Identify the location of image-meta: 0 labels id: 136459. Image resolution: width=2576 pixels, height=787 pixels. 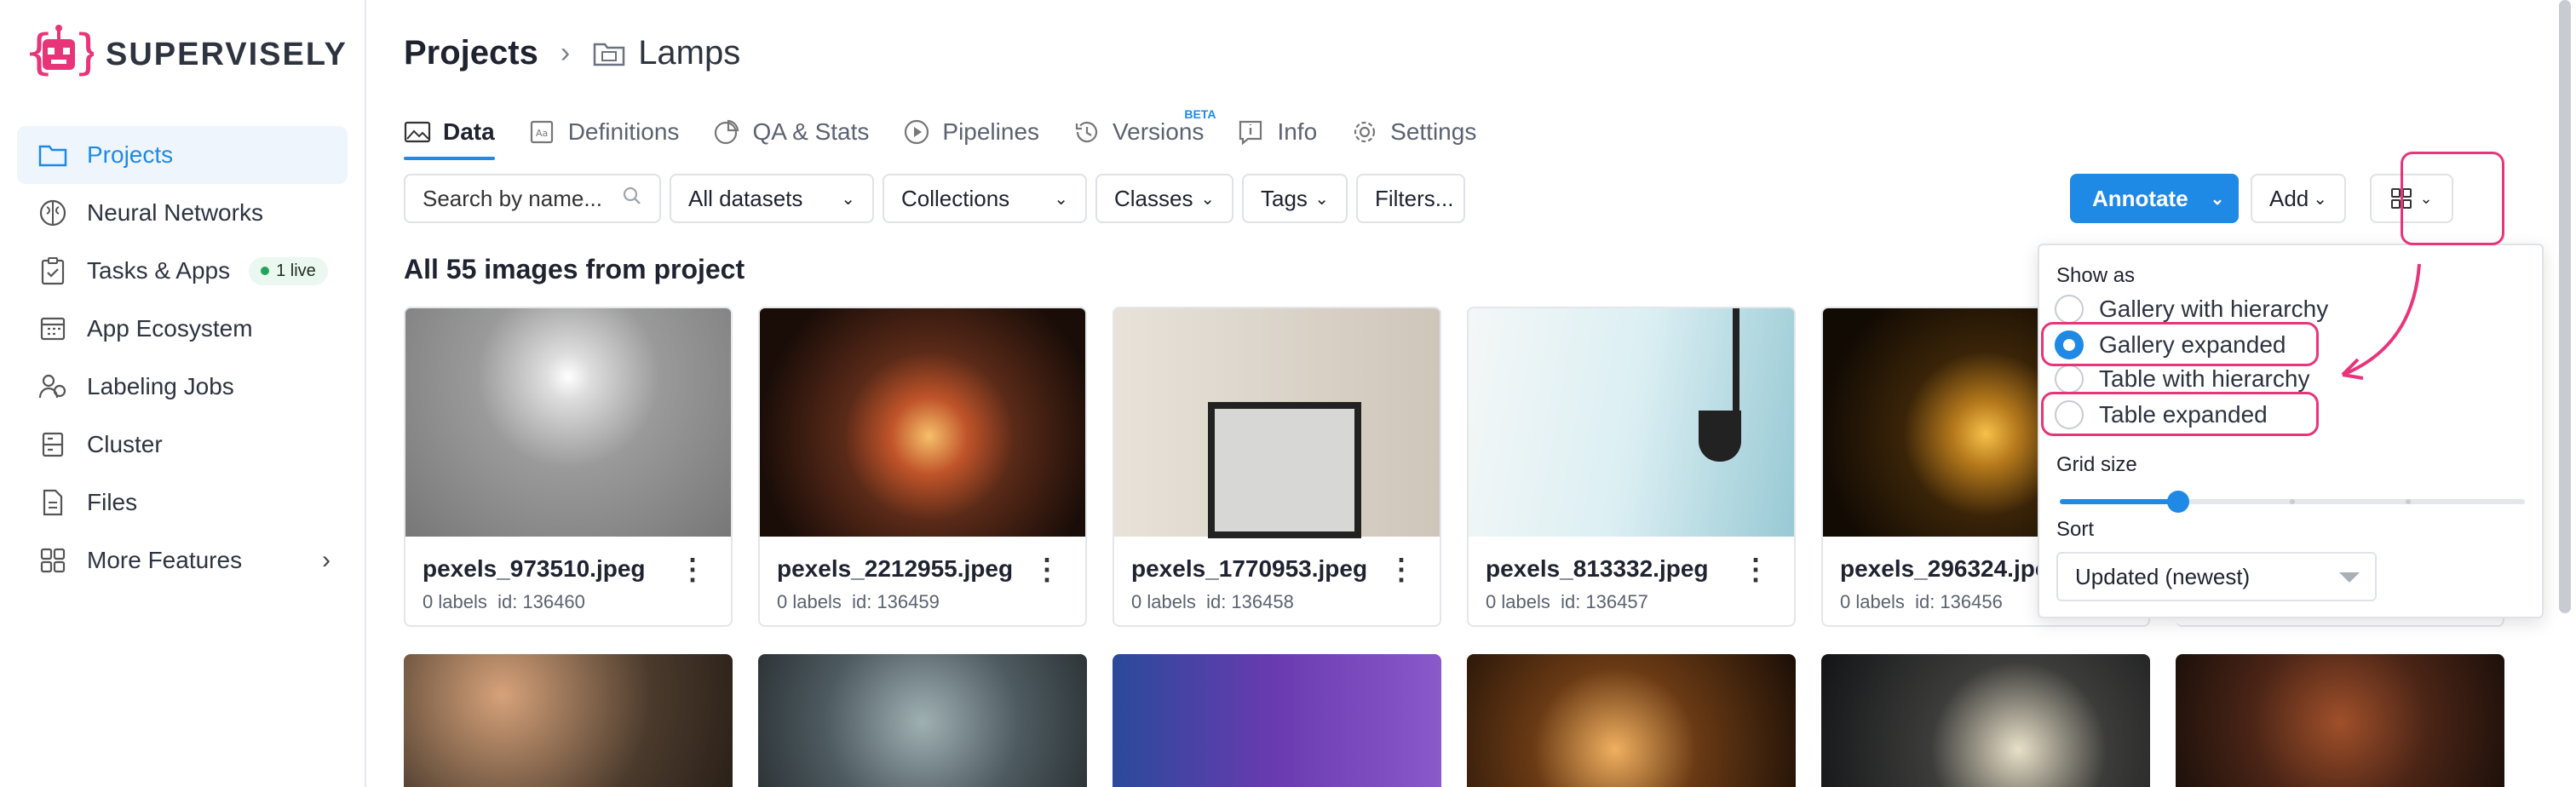
(858, 602).